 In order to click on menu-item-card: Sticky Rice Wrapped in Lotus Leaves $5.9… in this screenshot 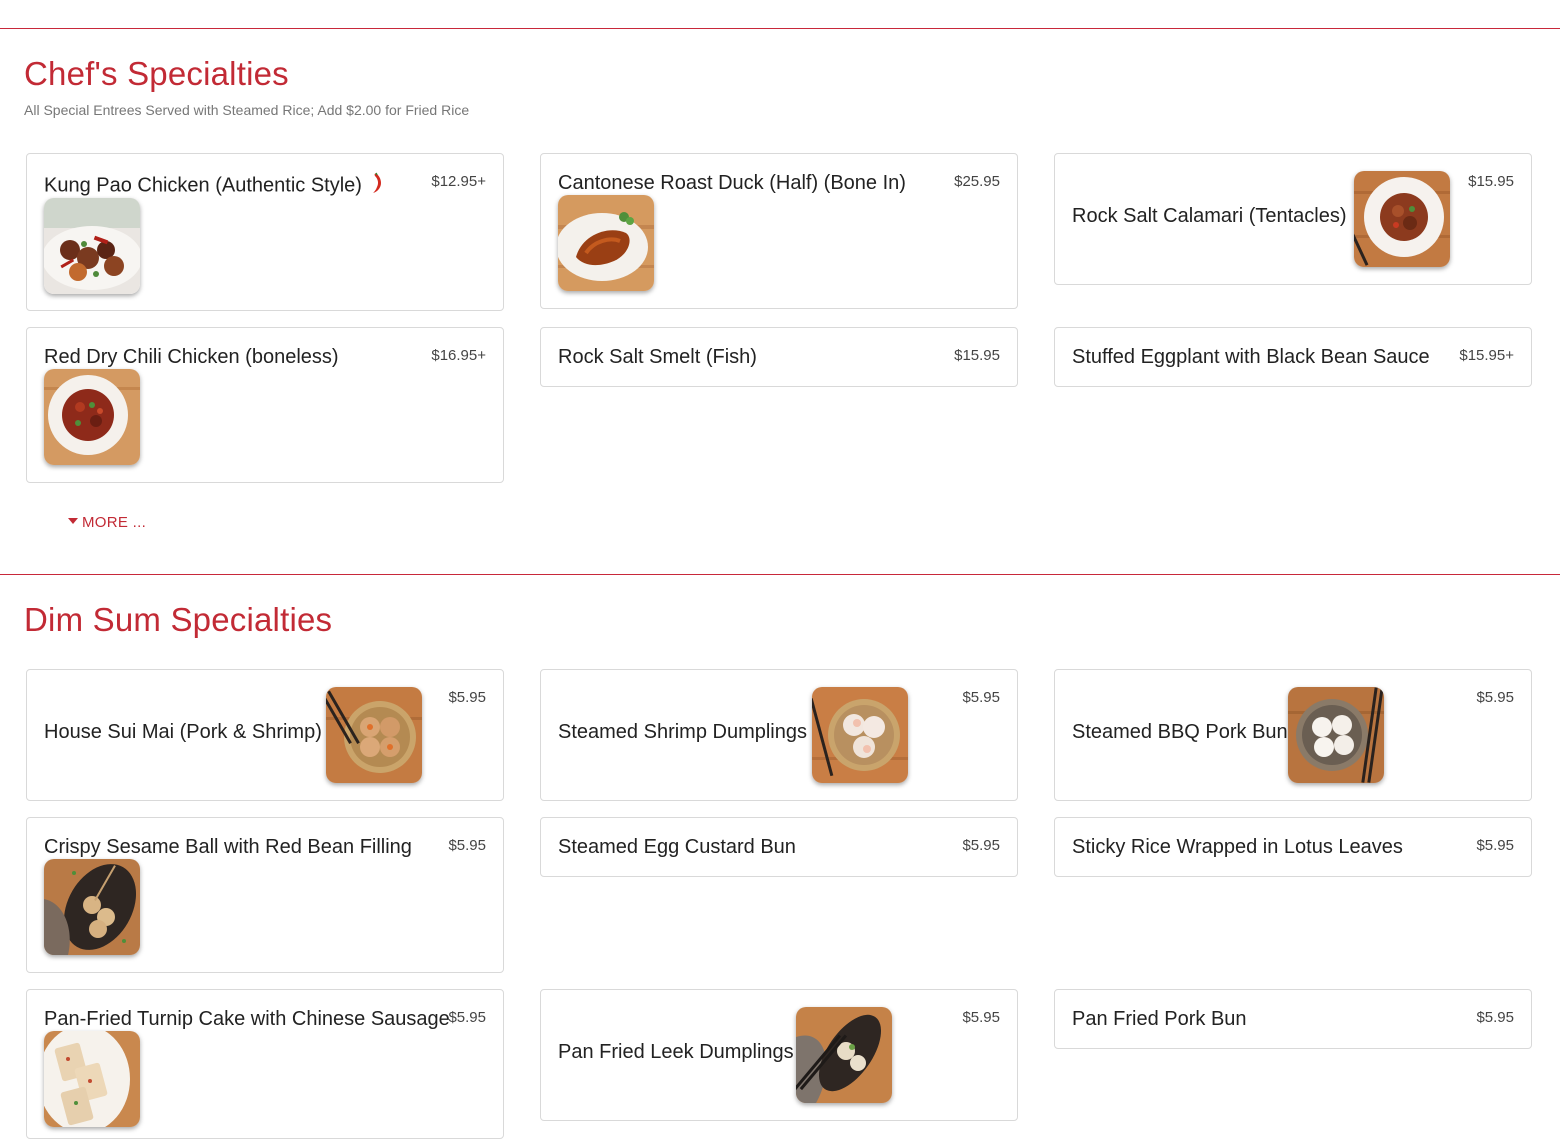, I will do `click(1293, 847)`.